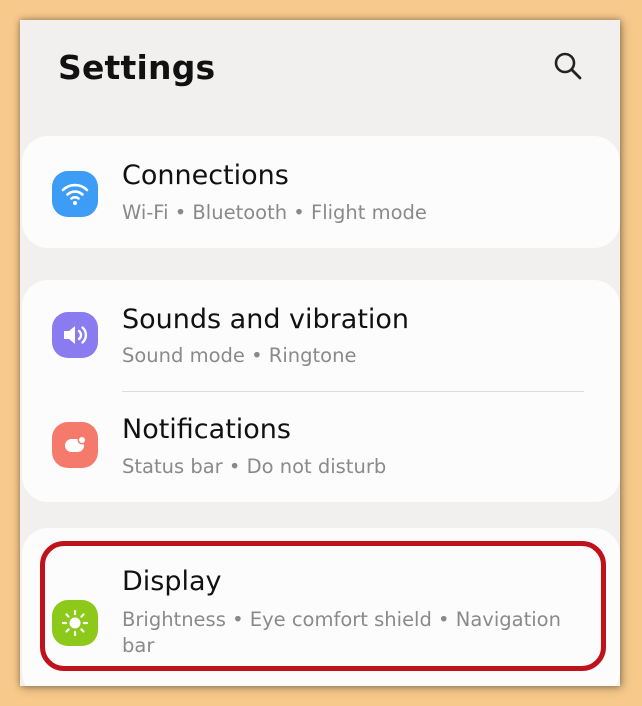 The height and width of the screenshot is (706, 642). Describe the element at coordinates (239, 355) in the screenshot. I see `item-subtitle: Sound mode • Ringtone` at that location.